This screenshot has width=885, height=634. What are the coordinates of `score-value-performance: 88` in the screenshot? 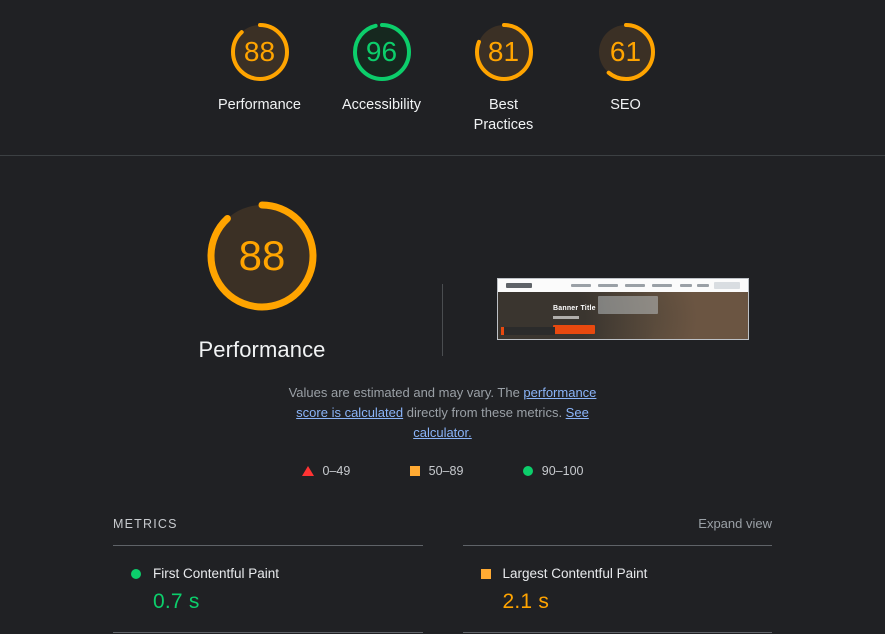 It's located at (259, 51).